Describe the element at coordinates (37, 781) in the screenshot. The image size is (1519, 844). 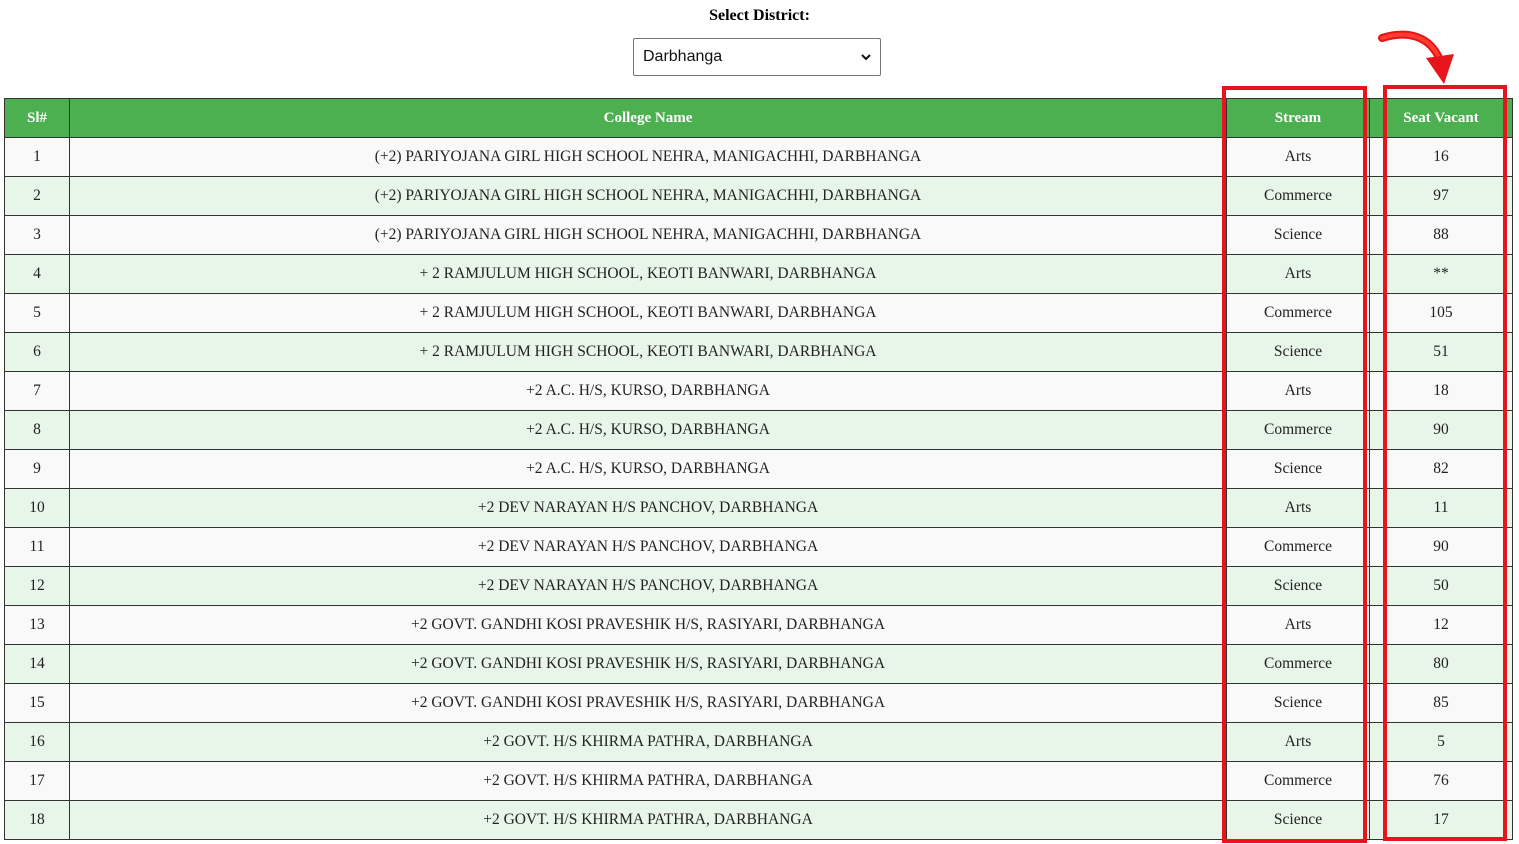
I see `cell-sl: 17` at that location.